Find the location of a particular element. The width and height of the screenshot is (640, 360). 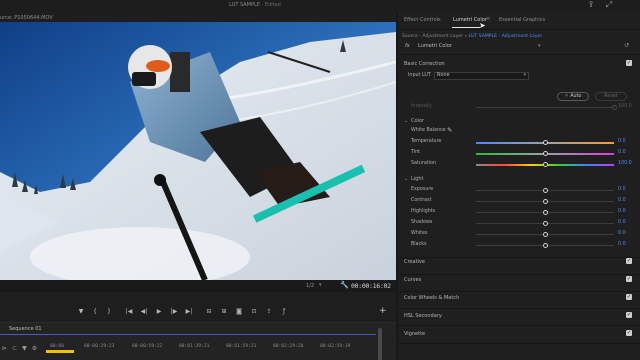

tint-knob is located at coordinates (545, 153).